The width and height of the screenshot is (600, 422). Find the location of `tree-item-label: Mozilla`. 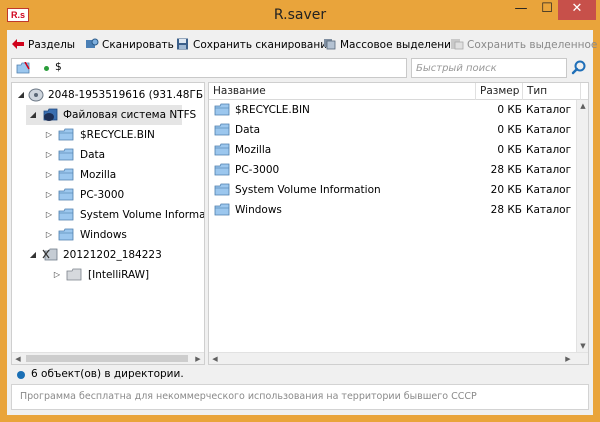

tree-item-label: Mozilla is located at coordinates (98, 175).